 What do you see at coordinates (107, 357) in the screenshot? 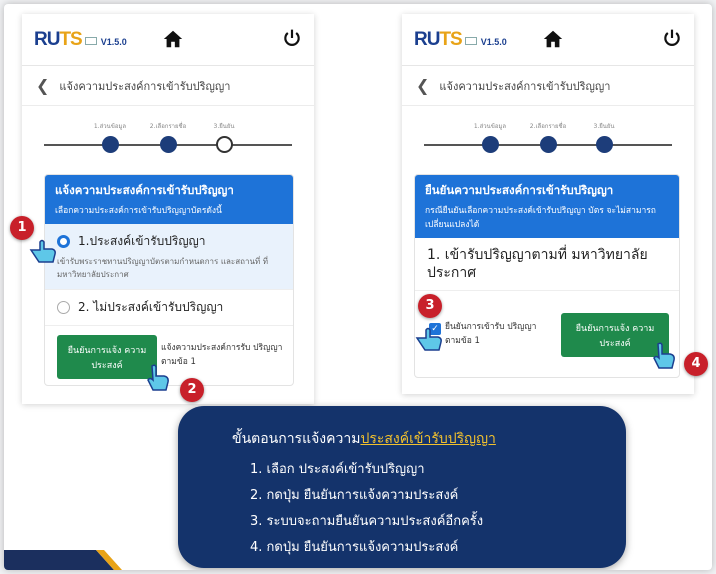
I see `confirm-button: ยืนยันการแจ้ง ความประสงค์` at bounding box center [107, 357].